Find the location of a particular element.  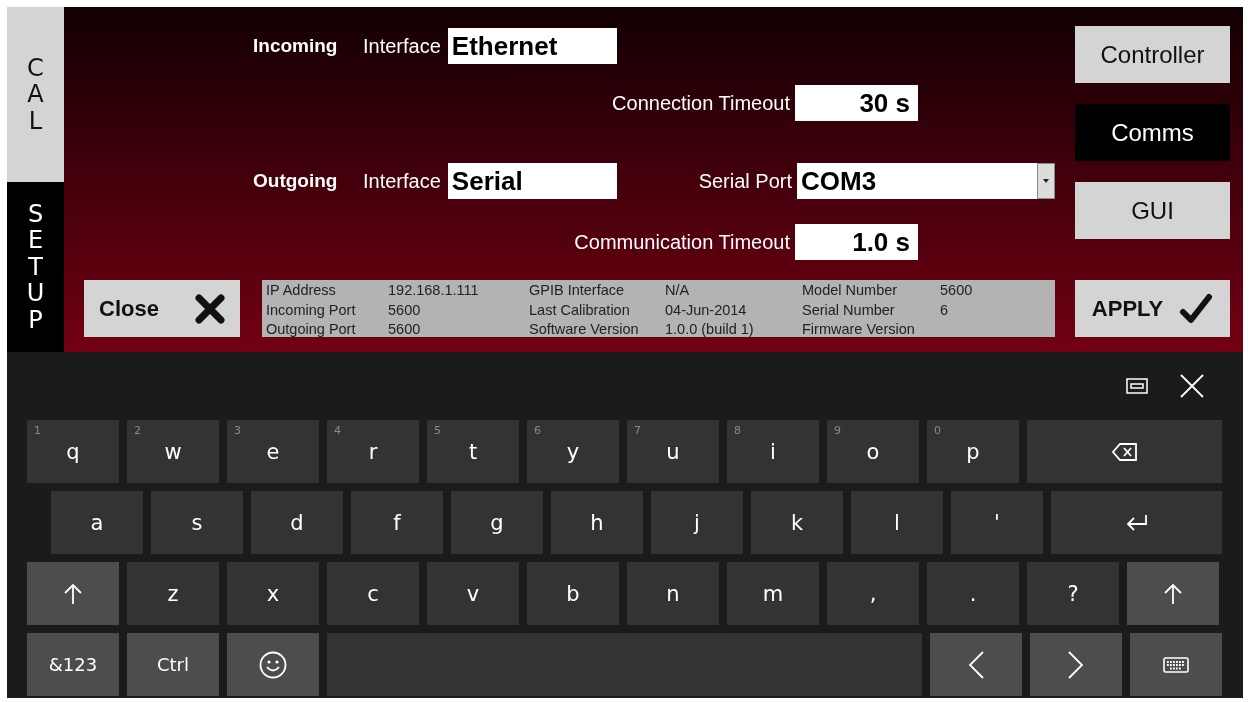

enter-key is located at coordinates (1136, 522).